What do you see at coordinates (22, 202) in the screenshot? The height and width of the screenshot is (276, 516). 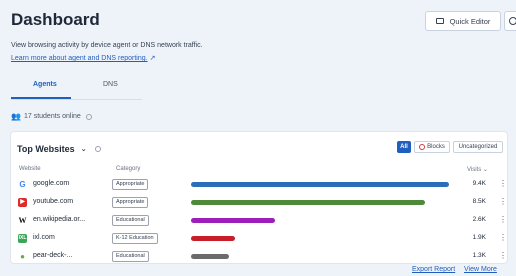 I see `youtube-icon: ▶` at bounding box center [22, 202].